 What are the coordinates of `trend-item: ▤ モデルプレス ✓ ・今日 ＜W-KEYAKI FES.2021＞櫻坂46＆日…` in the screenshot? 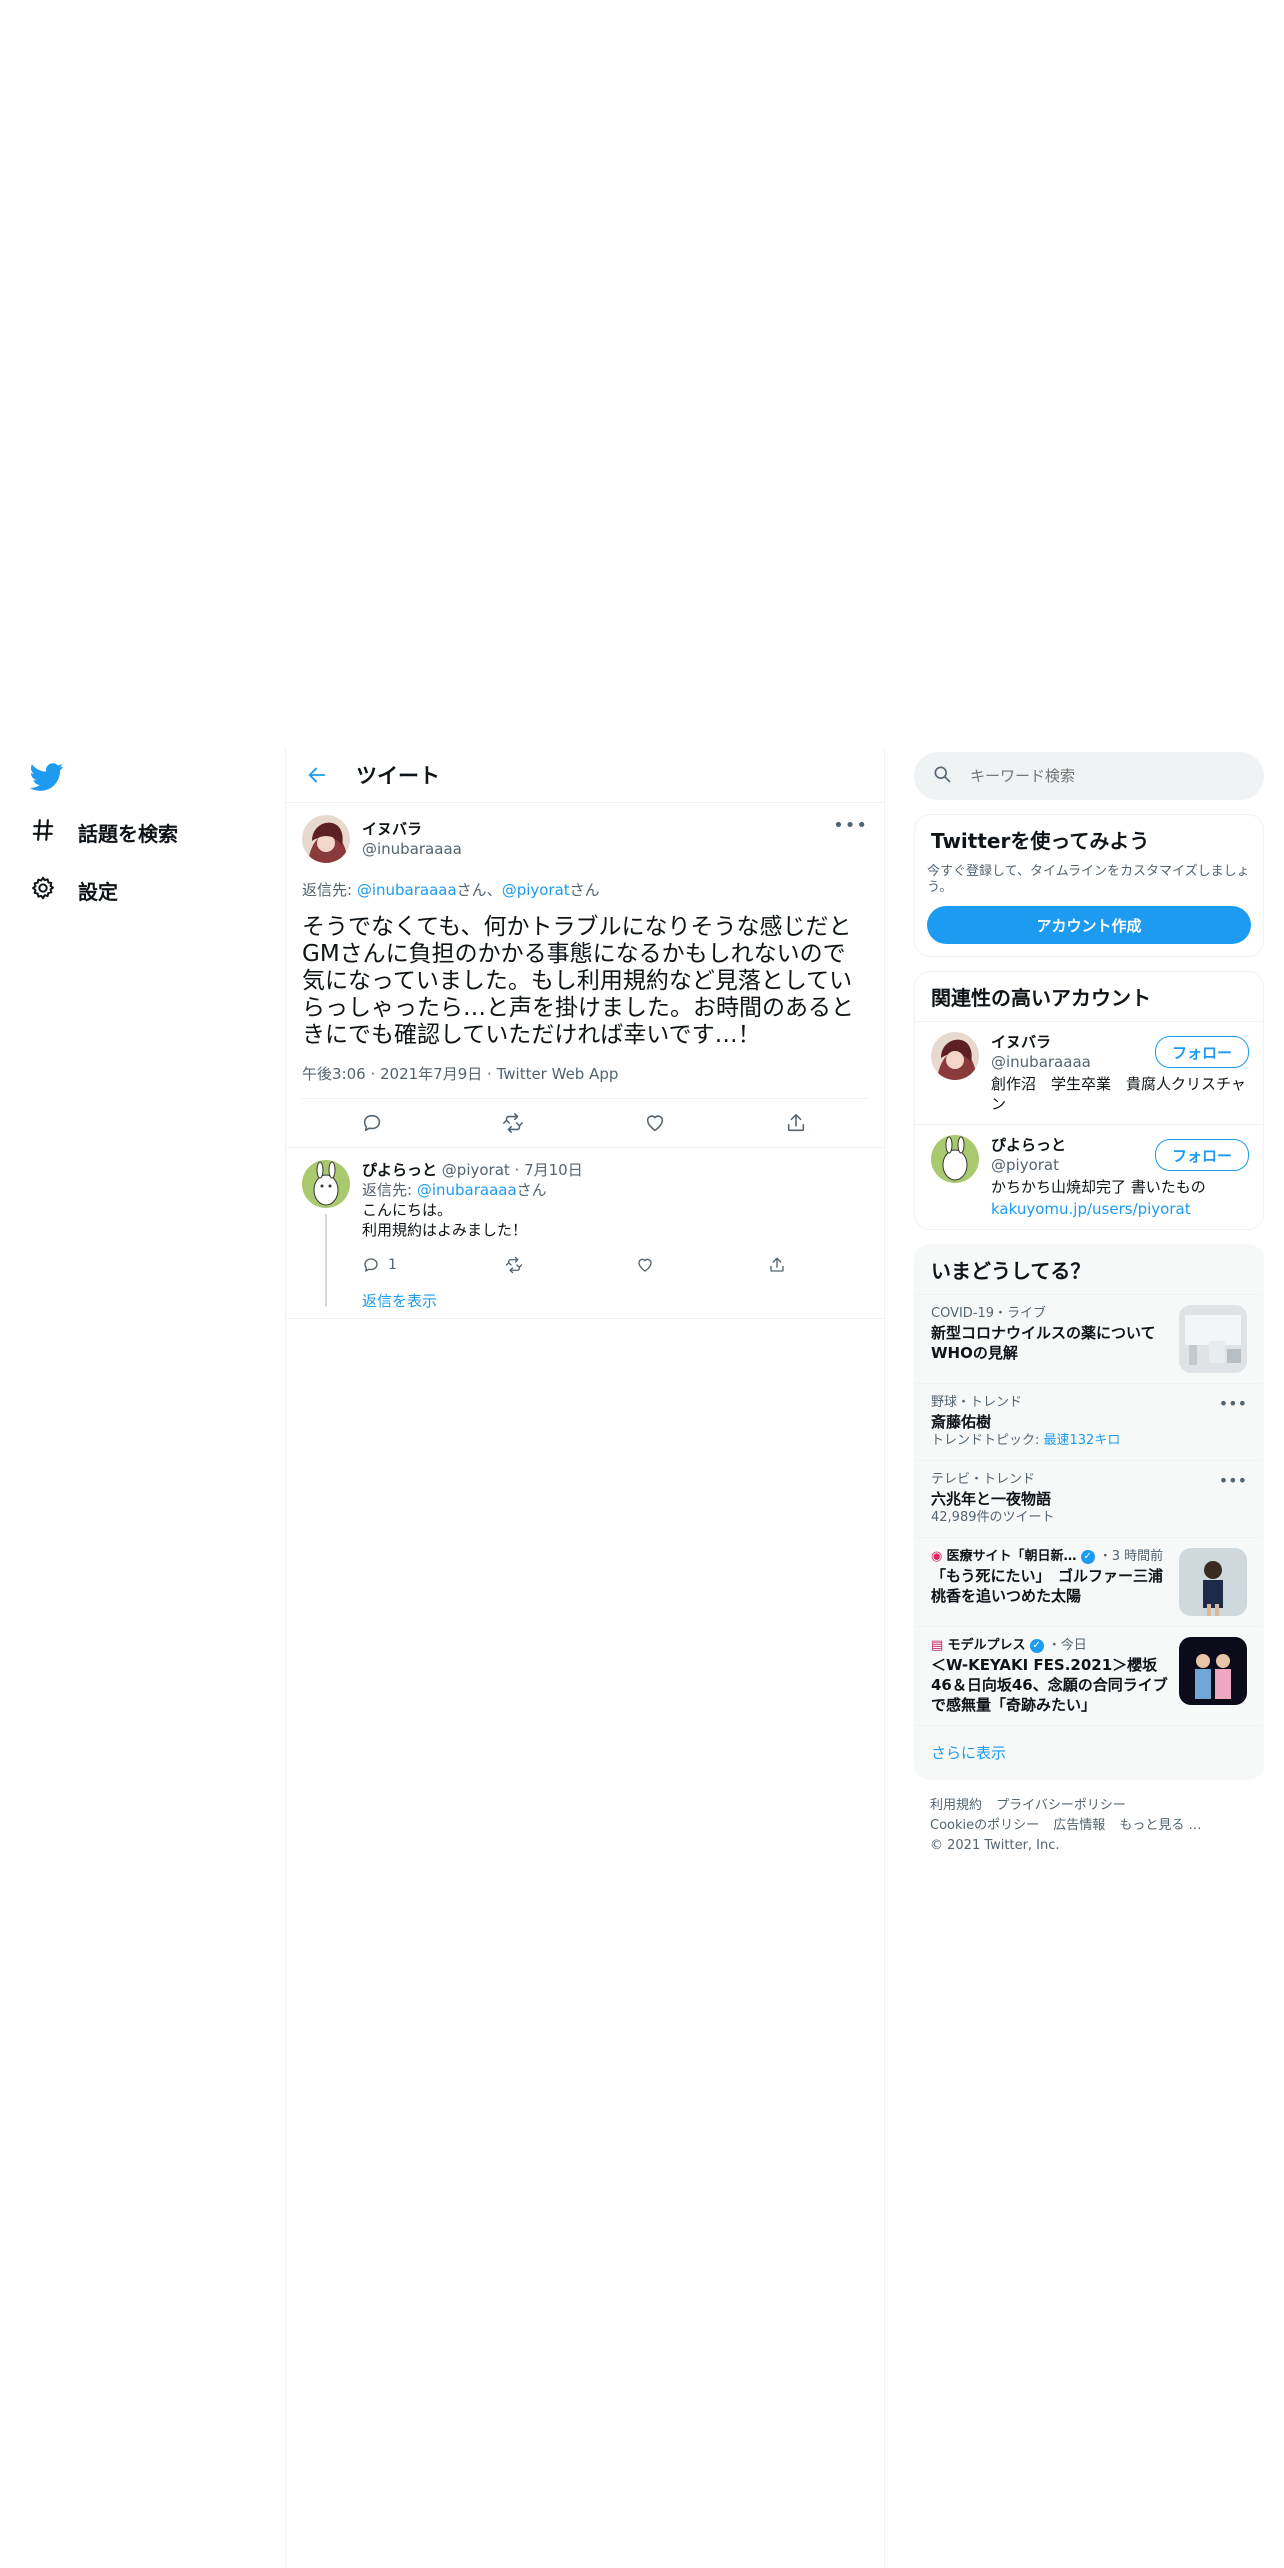 It's located at (1089, 1675).